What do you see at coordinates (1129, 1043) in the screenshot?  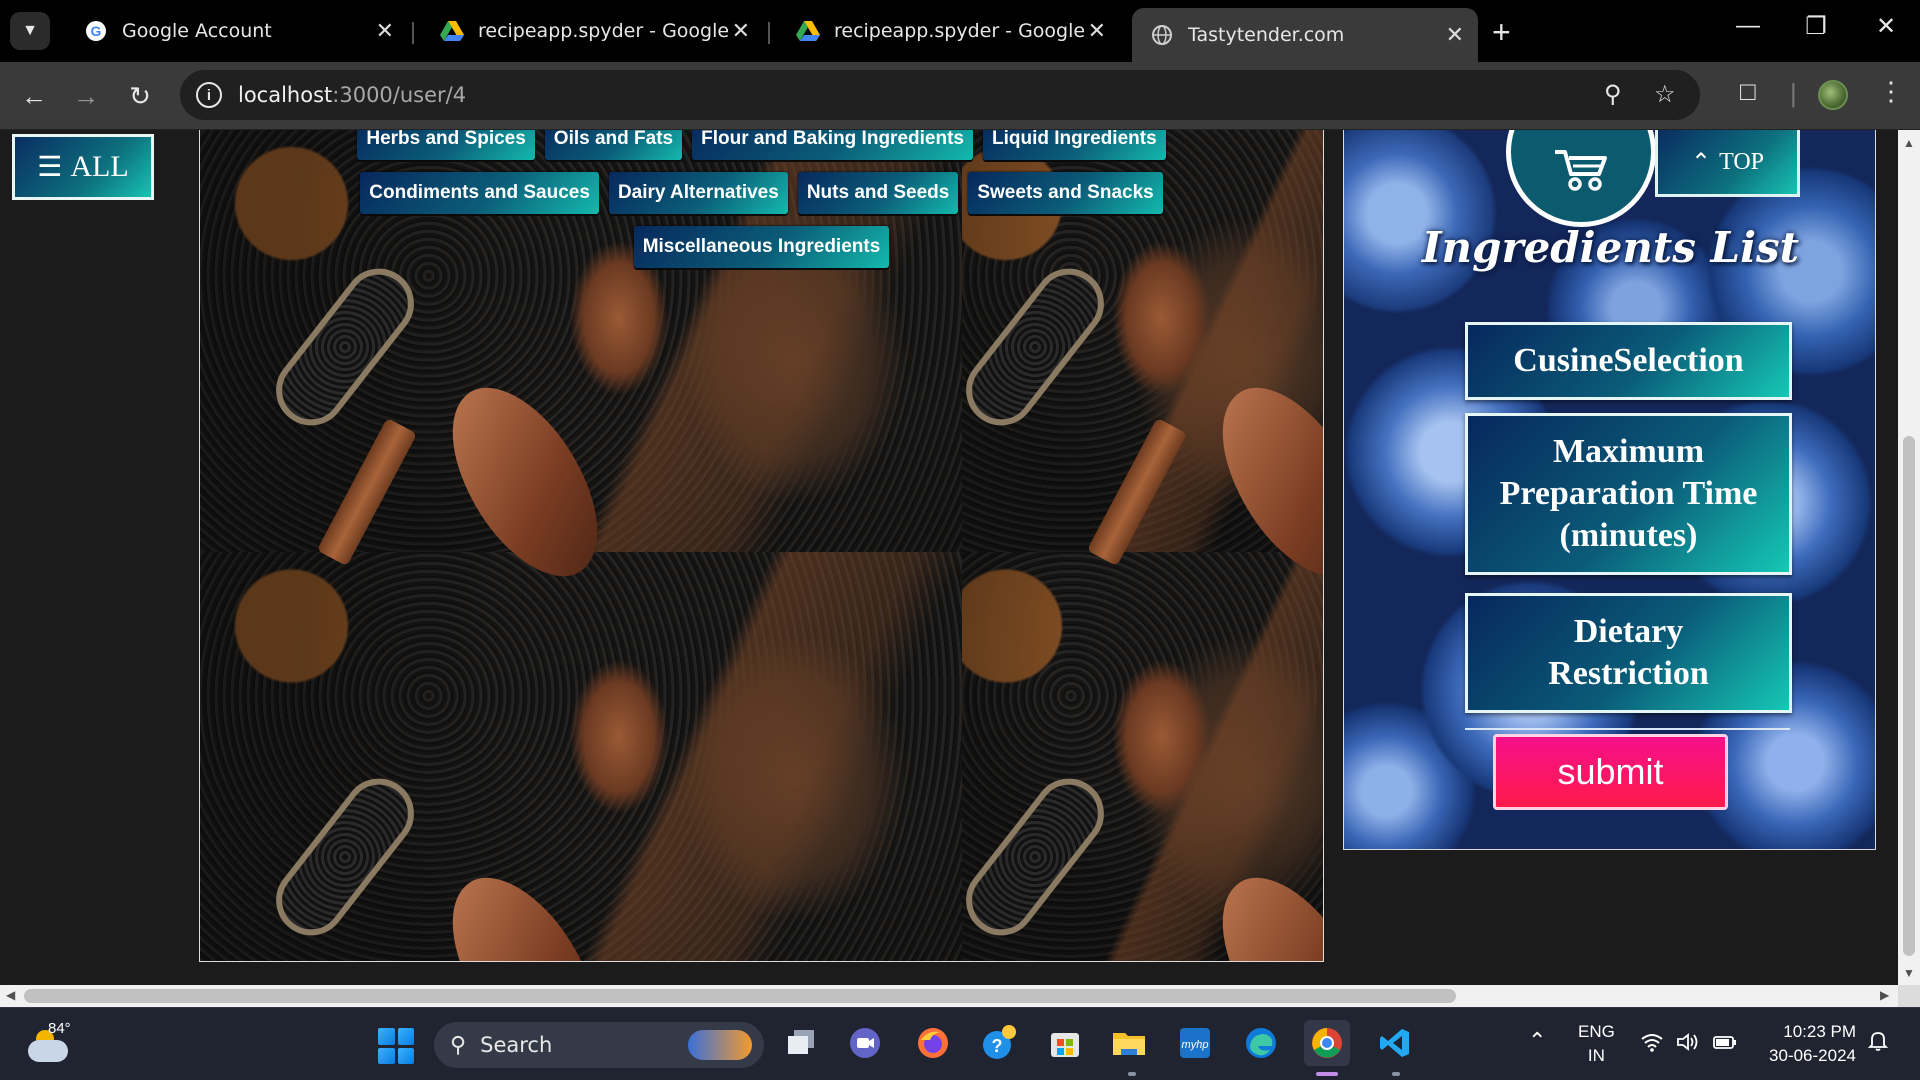 I see `file-explorer-icon` at bounding box center [1129, 1043].